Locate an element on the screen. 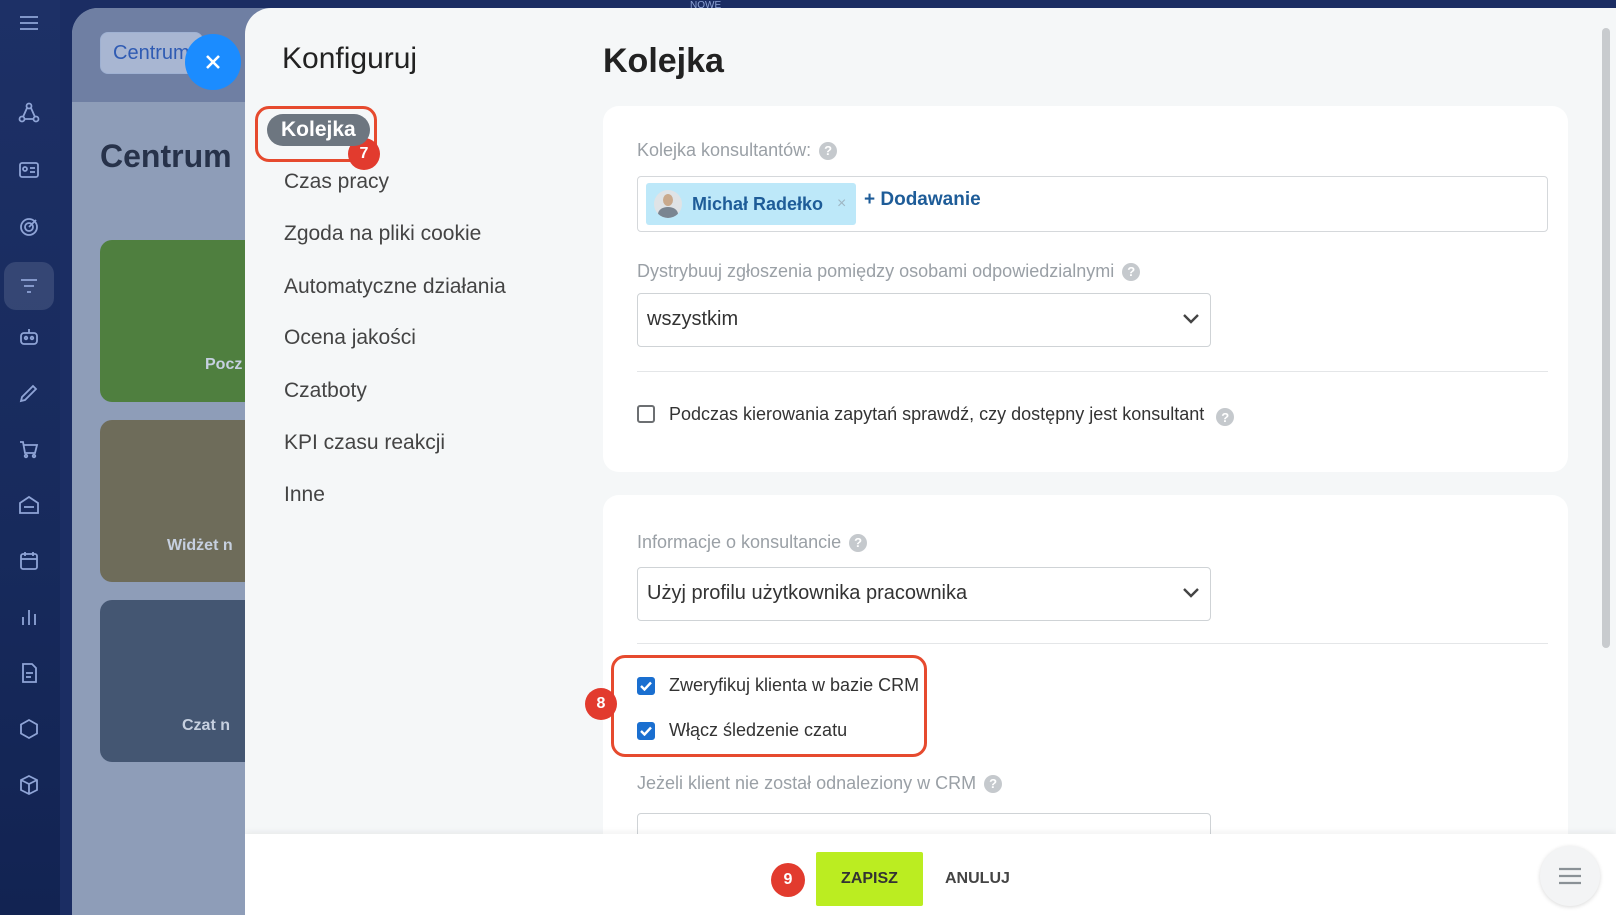  warehouse-icon is located at coordinates (29, 505).